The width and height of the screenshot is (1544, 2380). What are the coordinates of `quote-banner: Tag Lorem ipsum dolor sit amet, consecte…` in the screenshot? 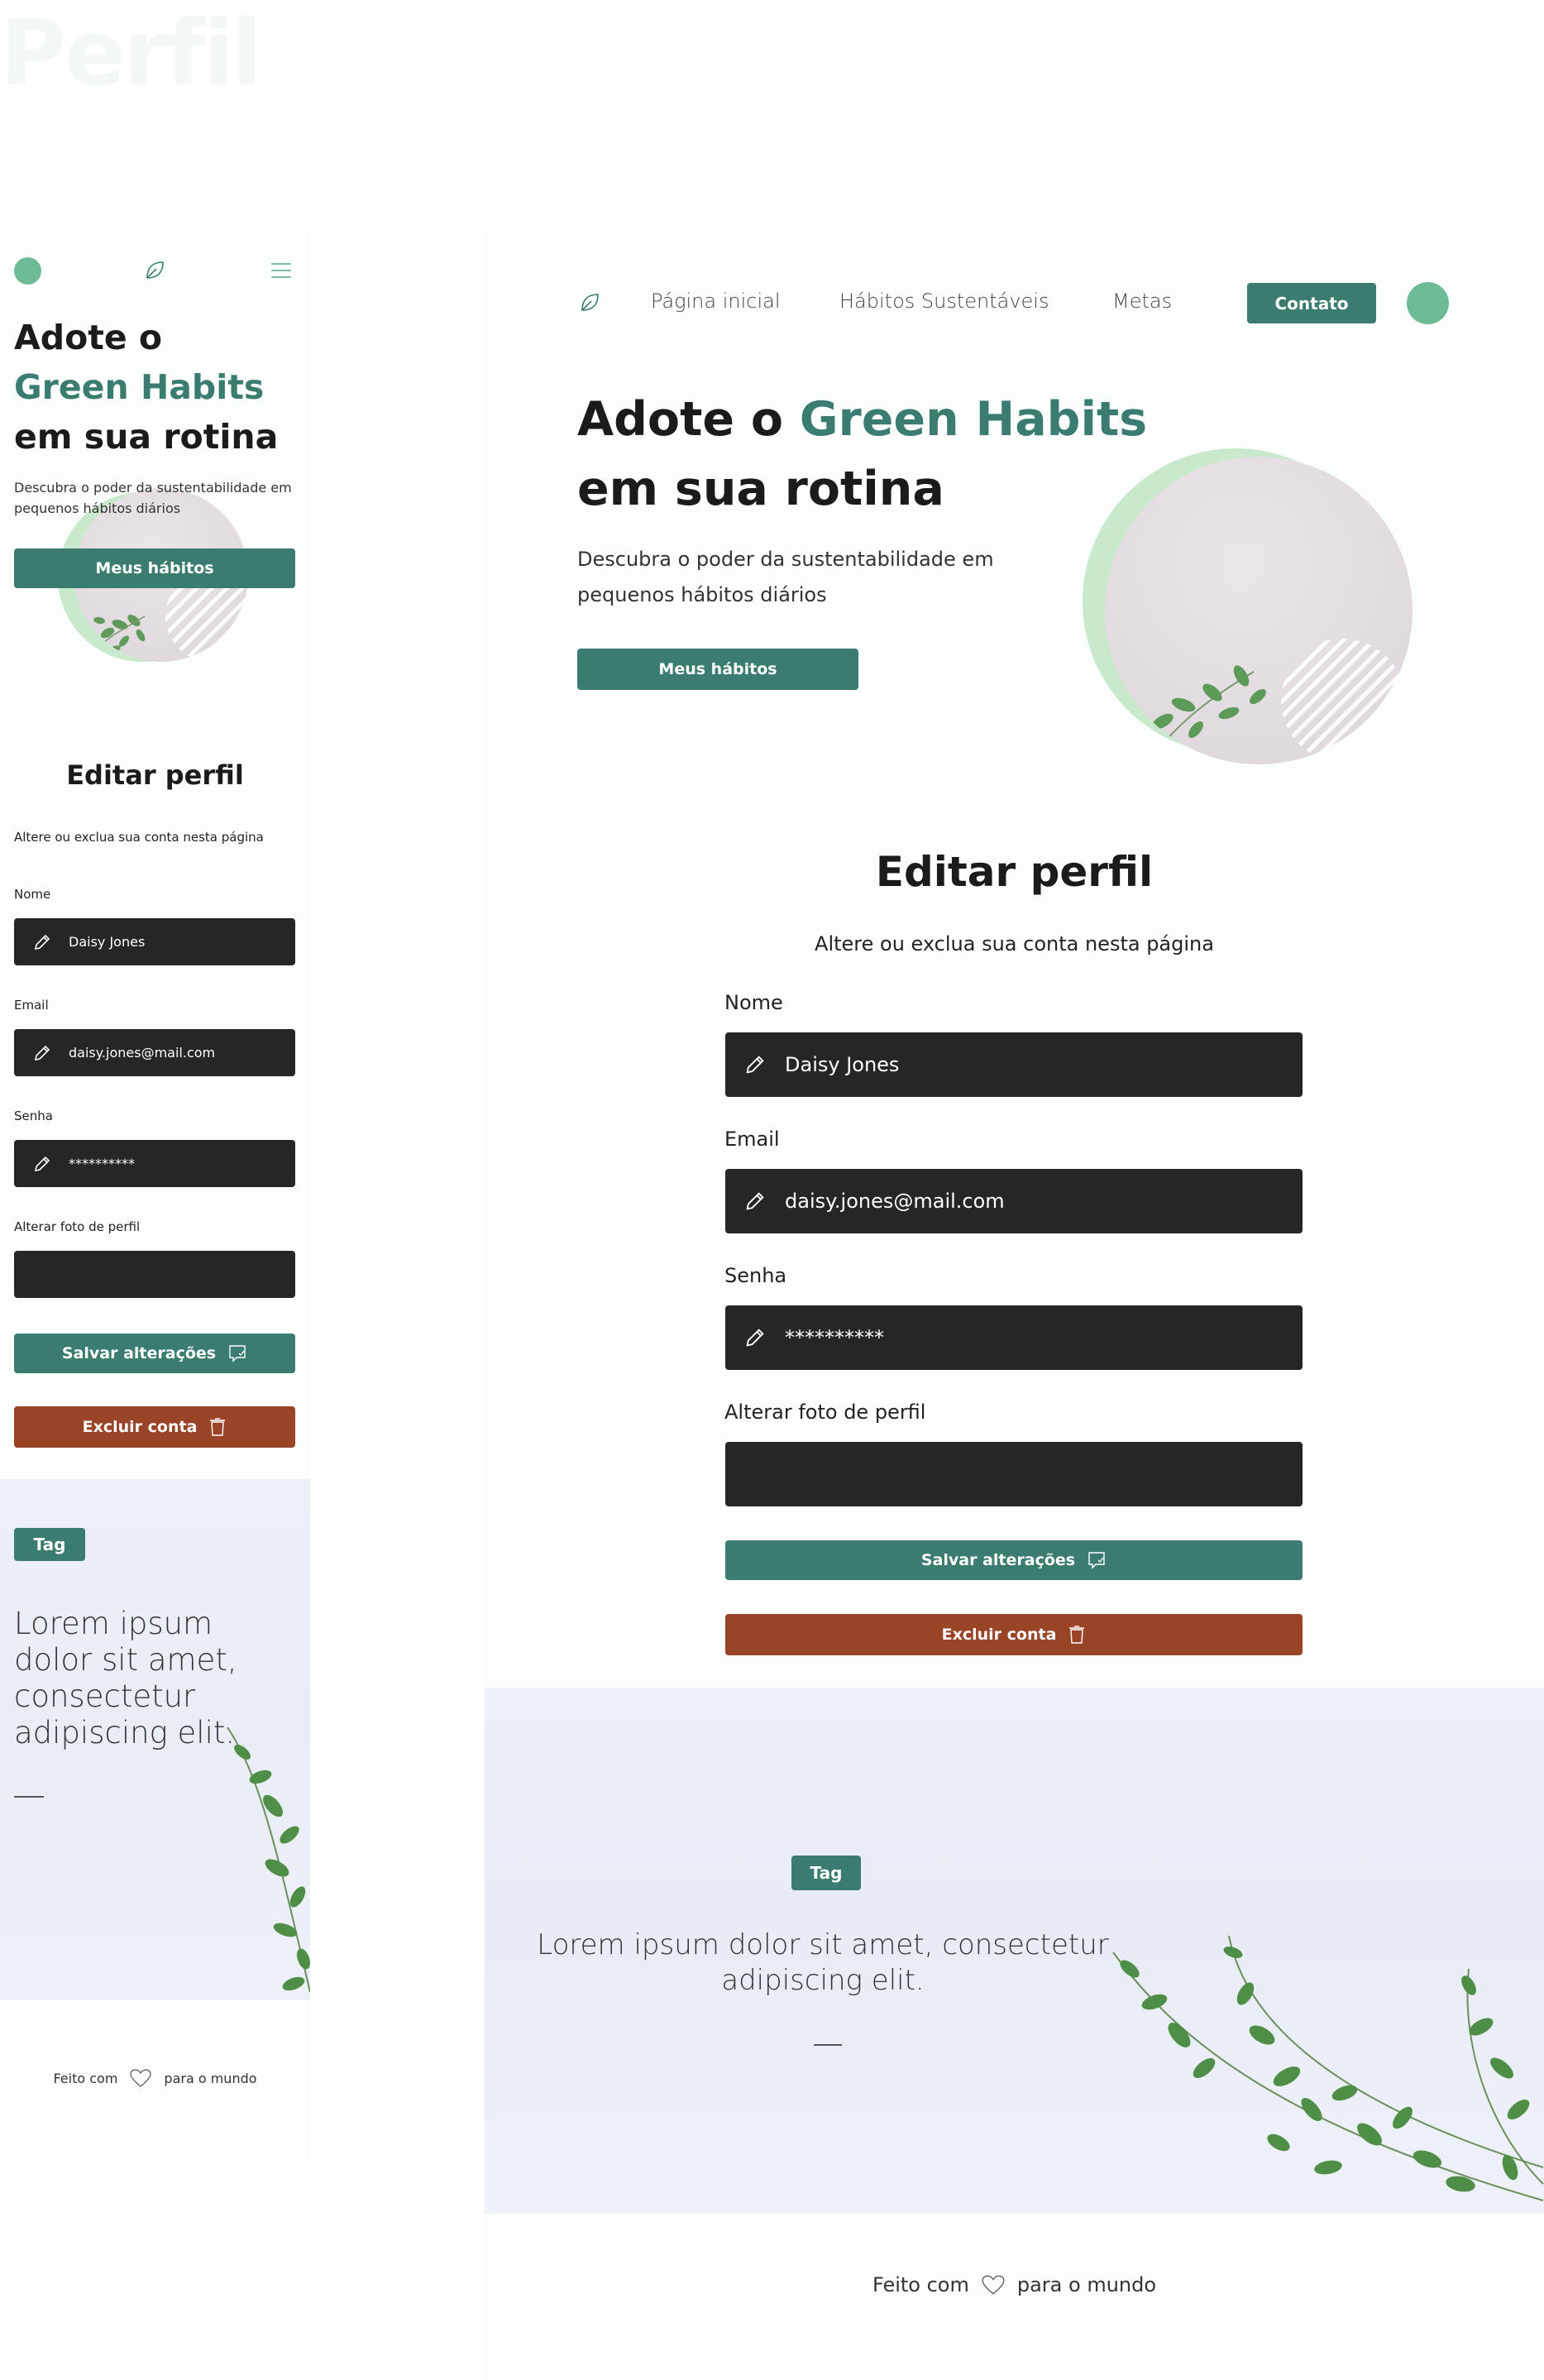 It's located at (155, 1739).